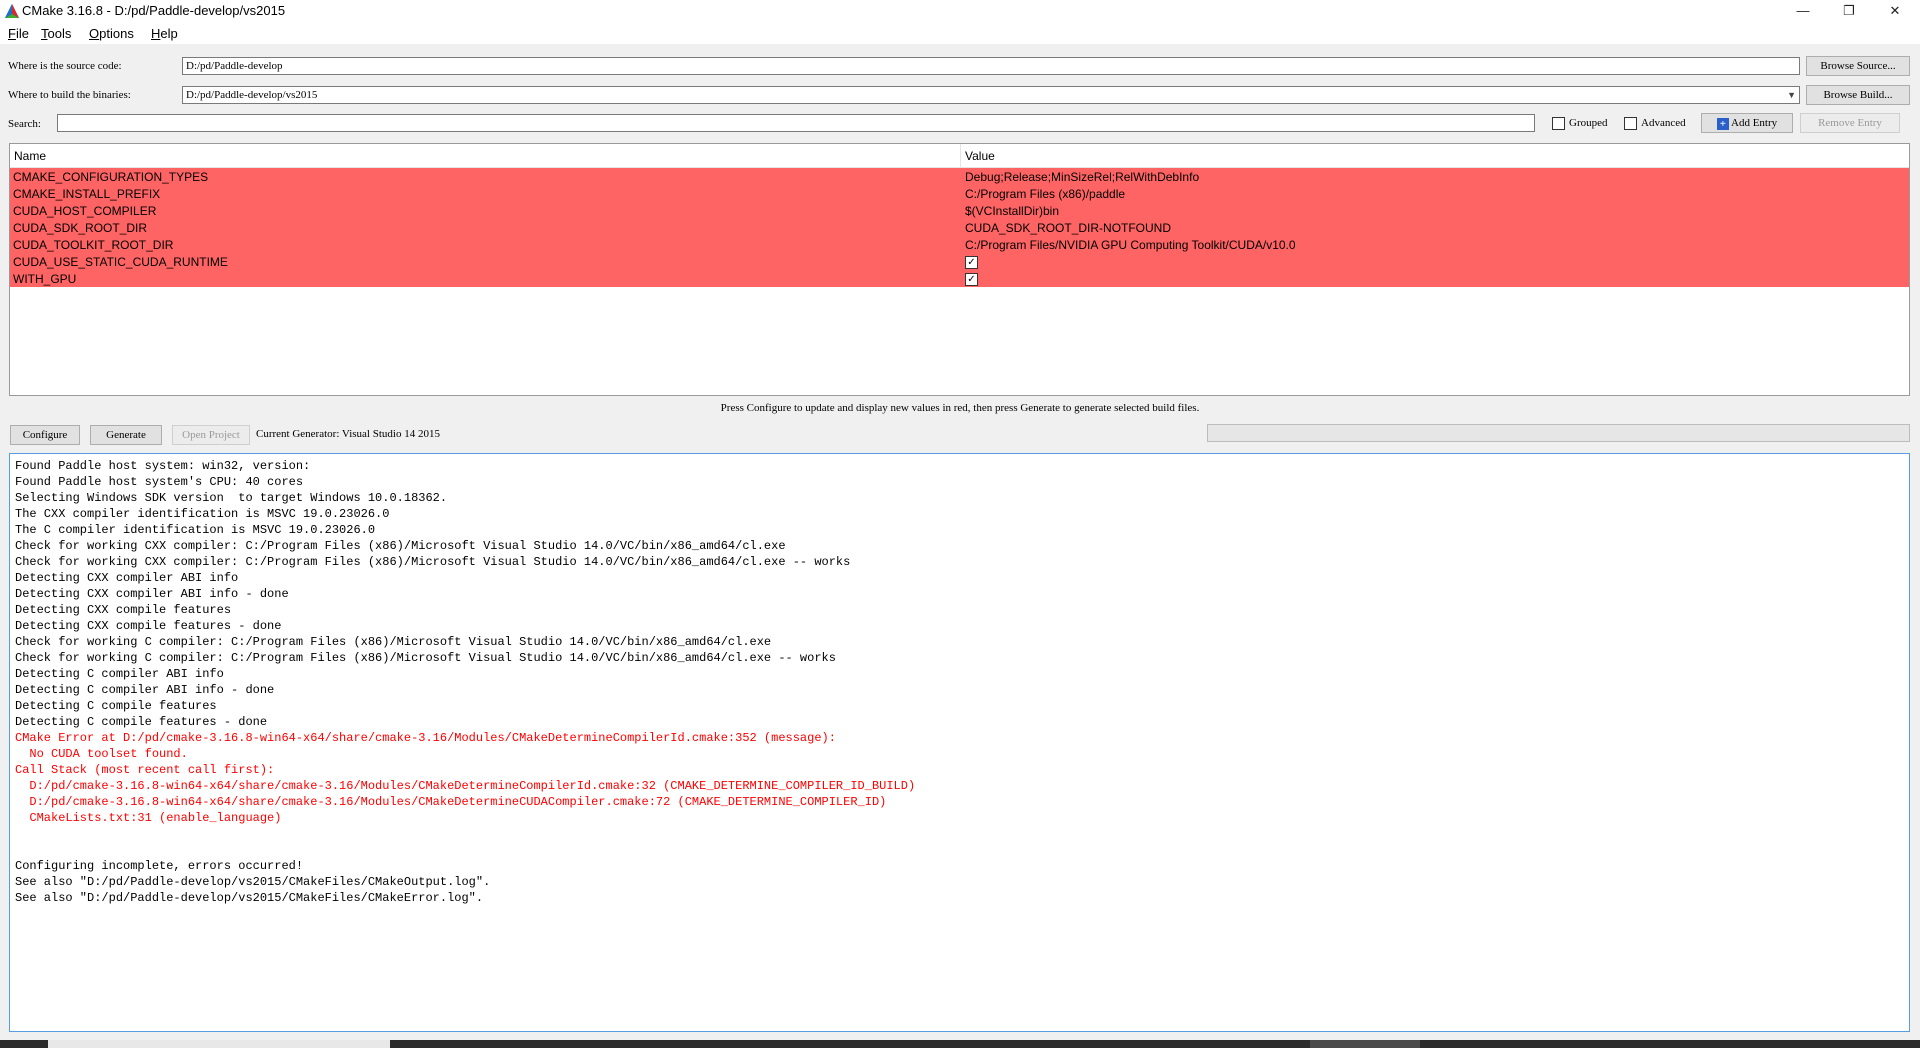  I want to click on output-line: Detecting C compiler ABI info, so click(119, 674).